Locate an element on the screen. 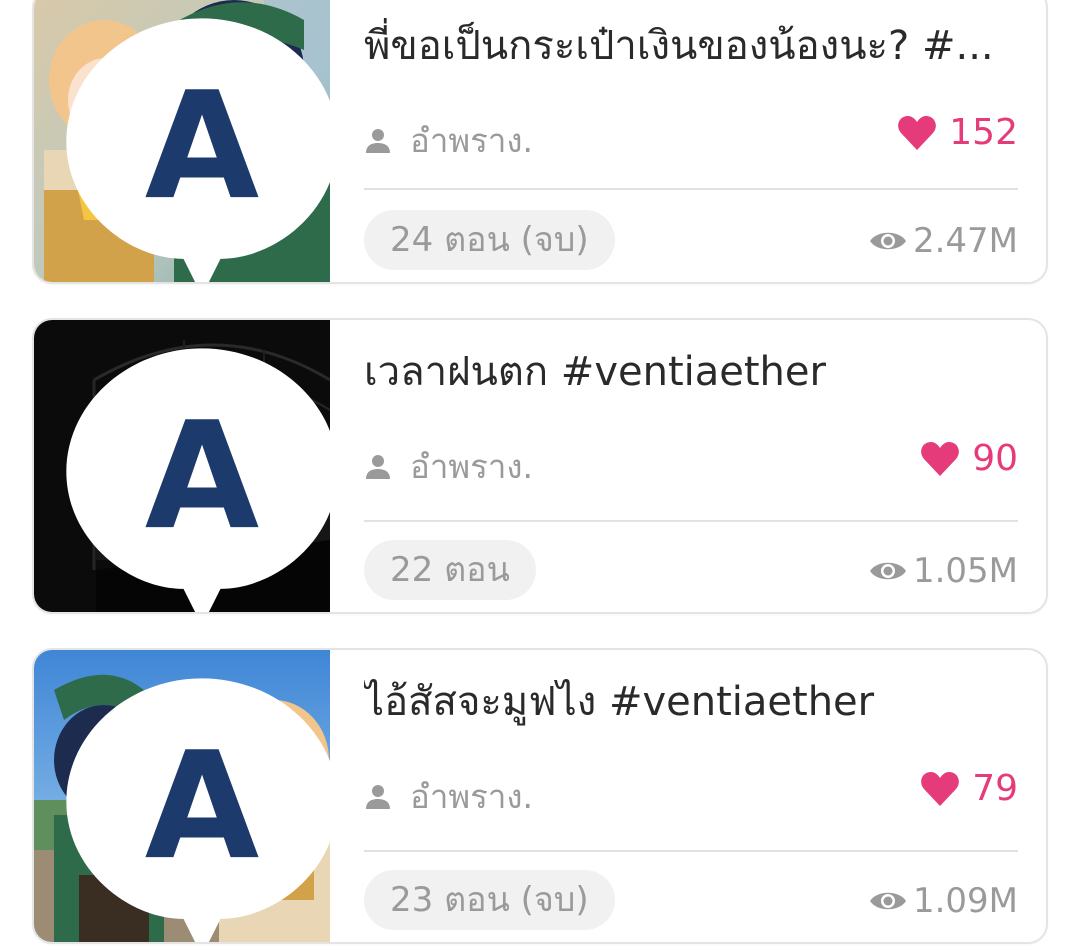  view-count: 1.09M is located at coordinates (943, 901).